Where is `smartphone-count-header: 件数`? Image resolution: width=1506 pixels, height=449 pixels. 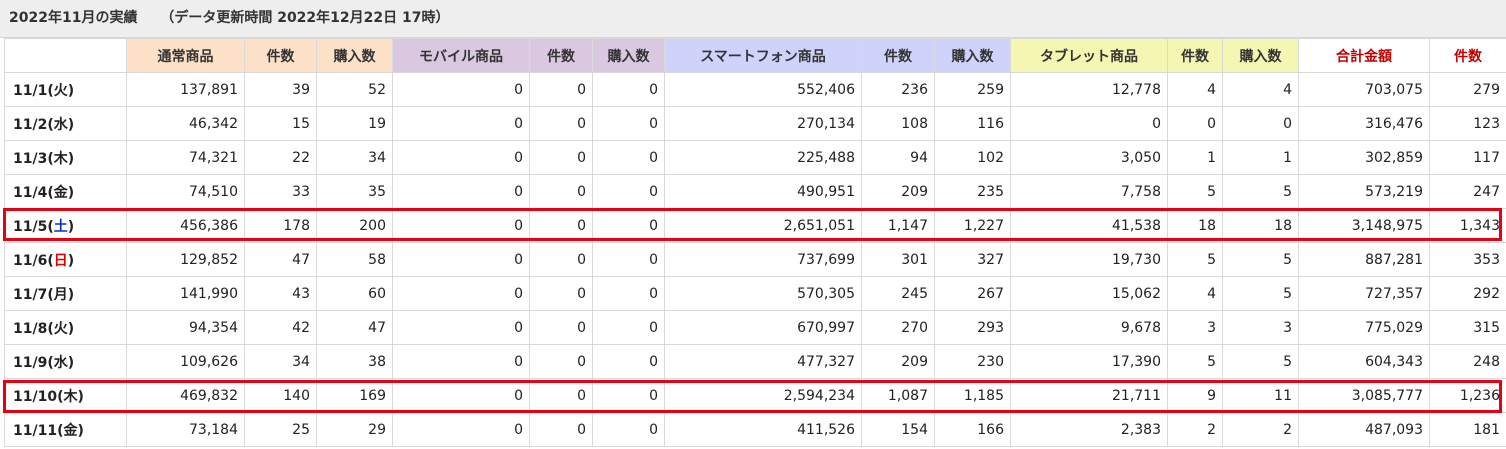 smartphone-count-header: 件数 is located at coordinates (898, 55).